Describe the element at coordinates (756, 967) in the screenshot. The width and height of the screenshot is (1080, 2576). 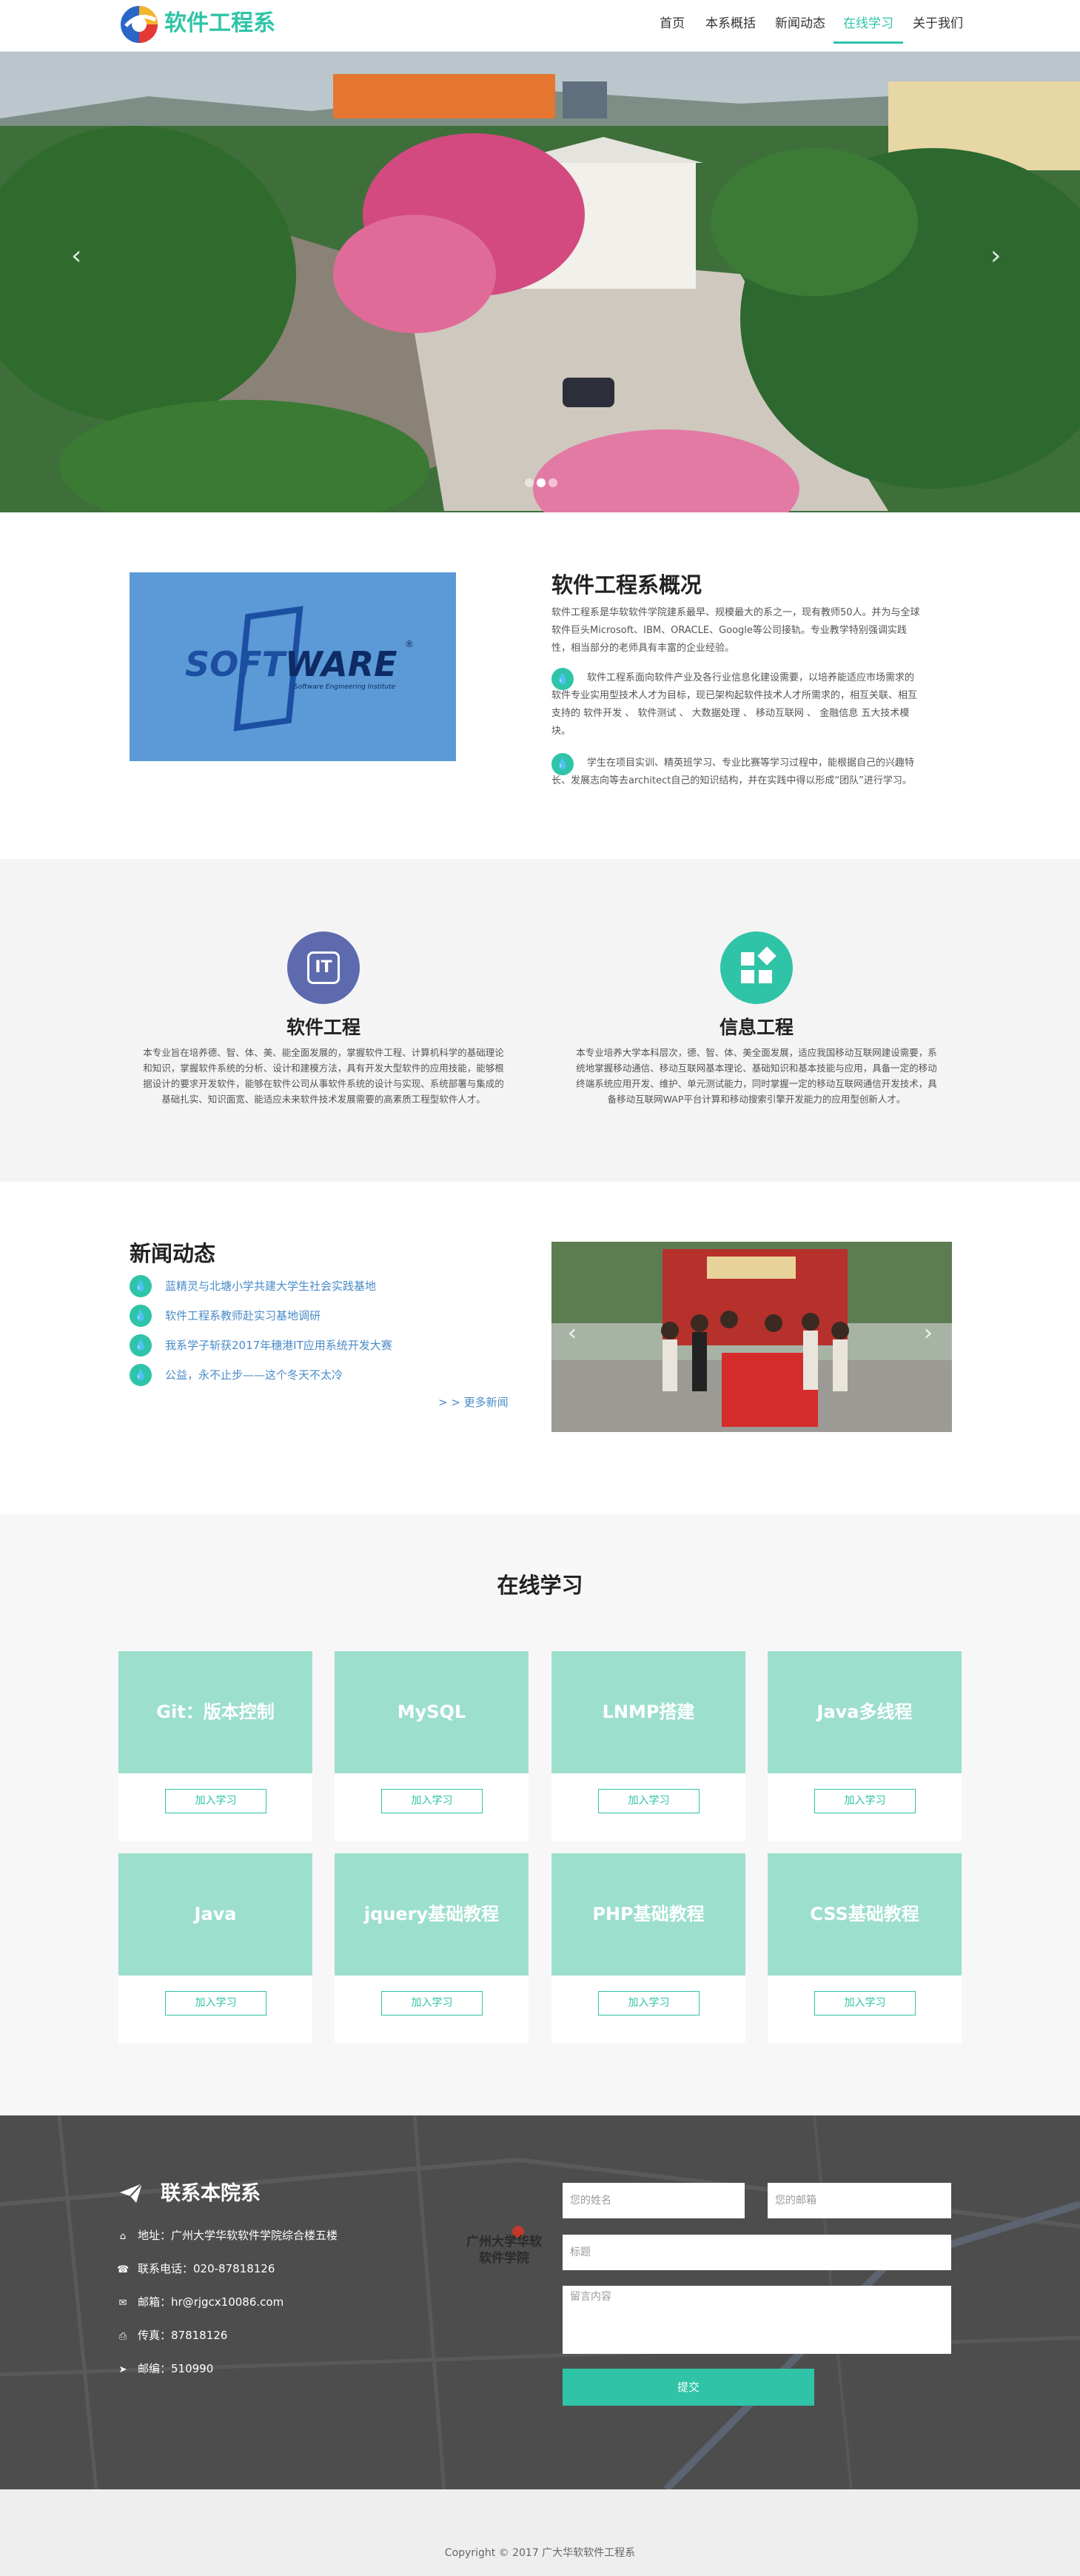
I see `apps-icon` at that location.